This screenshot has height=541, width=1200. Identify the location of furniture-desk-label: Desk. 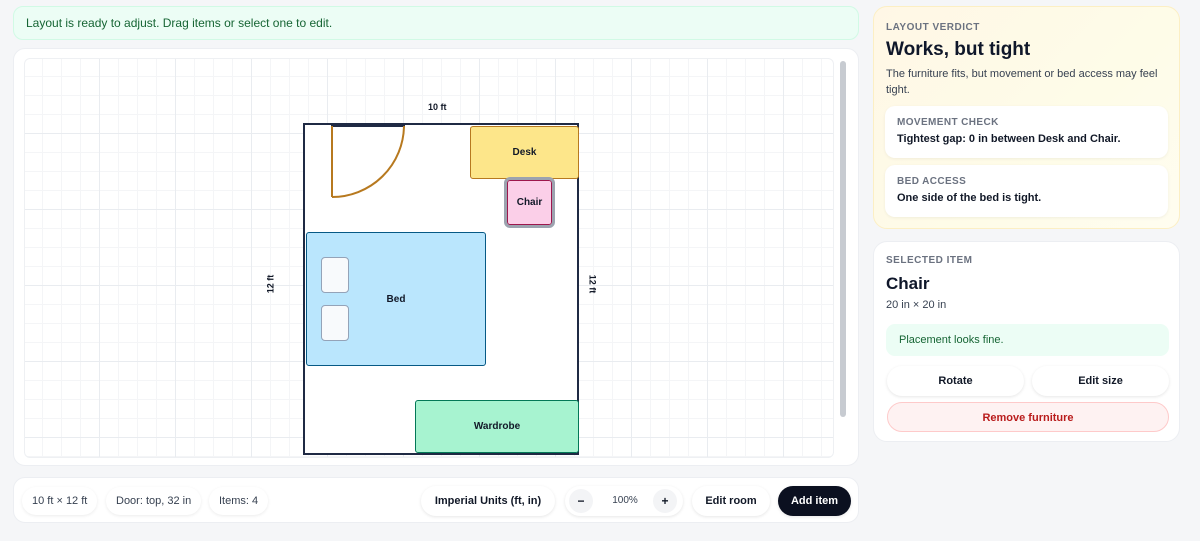
(524, 152).